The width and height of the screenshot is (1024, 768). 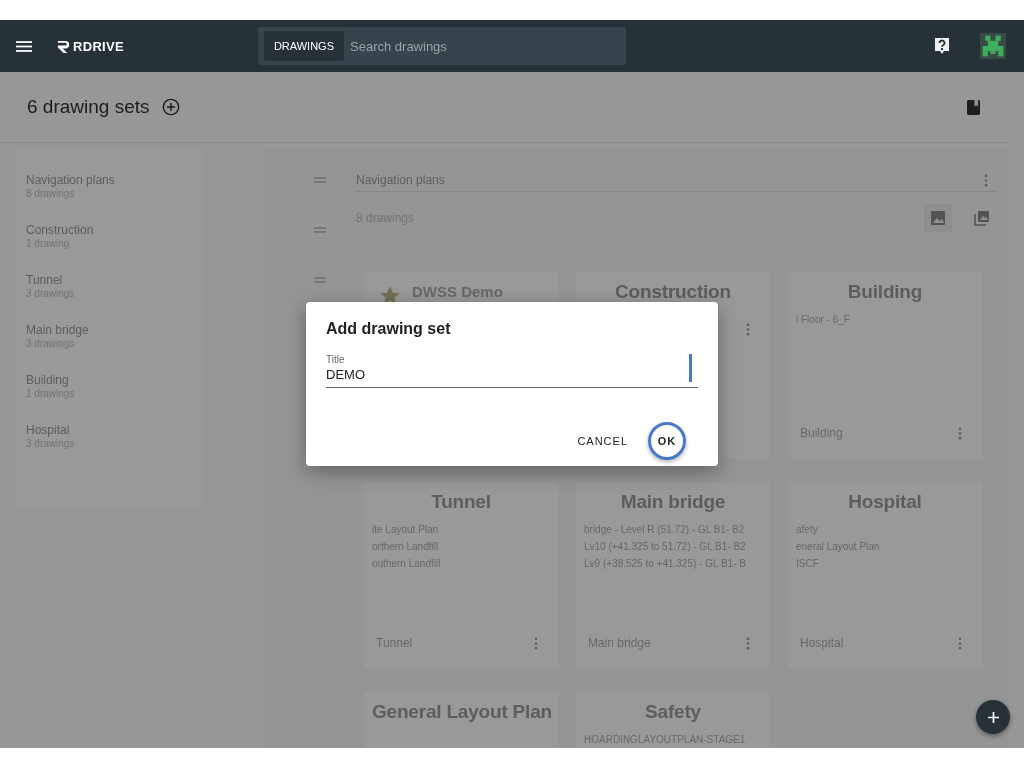 I want to click on sidebar-item: Construction, so click(x=115, y=230).